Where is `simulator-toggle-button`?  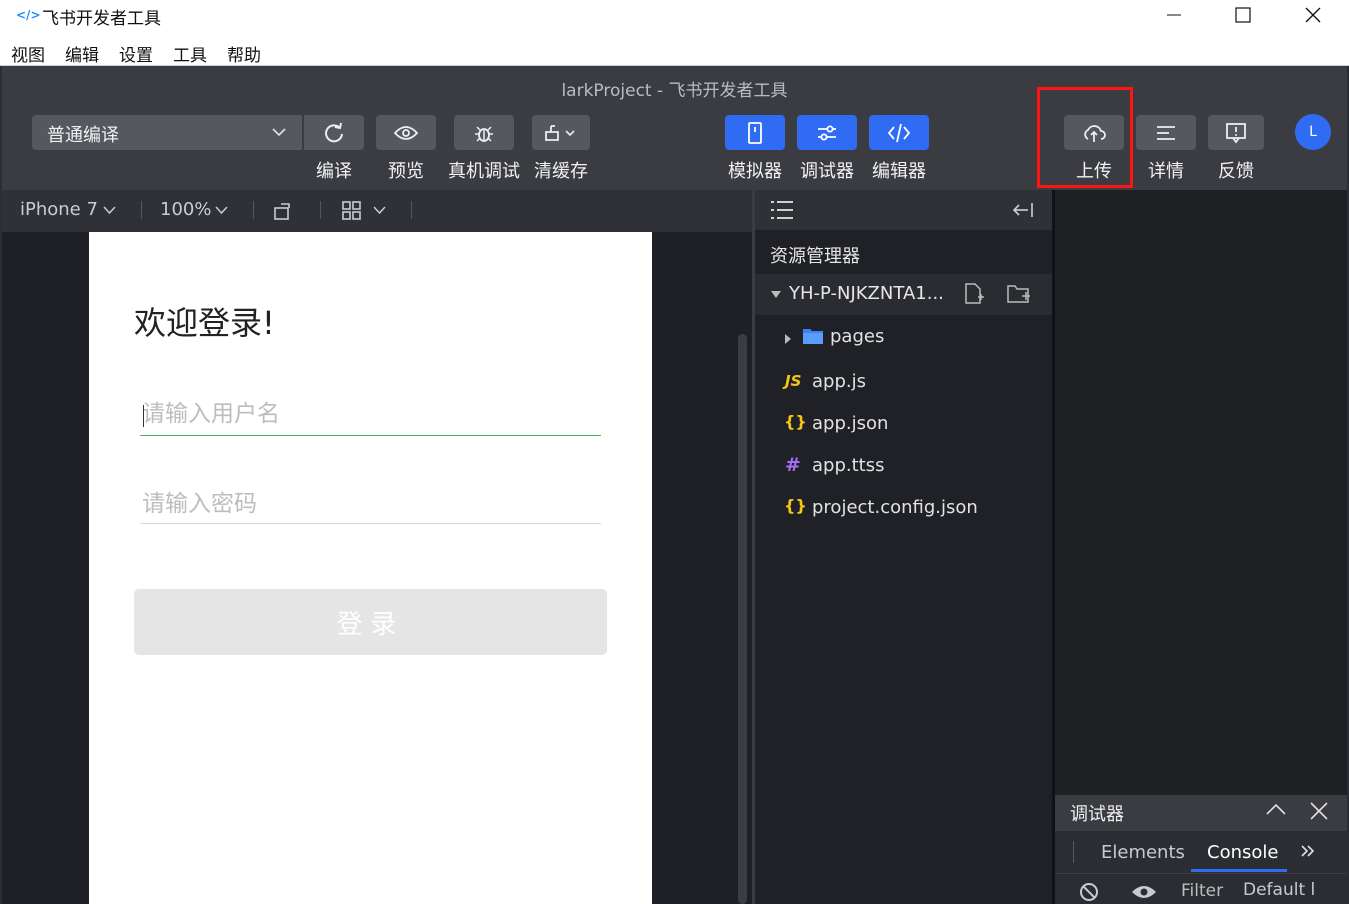
simulator-toggle-button is located at coordinates (755, 132).